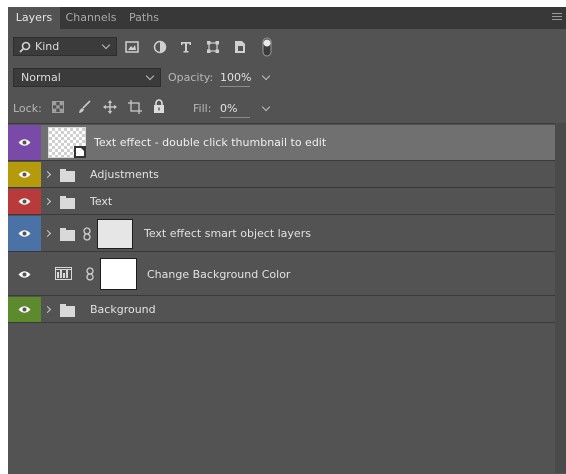 This screenshot has height=474, width=566. What do you see at coordinates (159, 106) in the screenshot?
I see `lock-all-icon` at bounding box center [159, 106].